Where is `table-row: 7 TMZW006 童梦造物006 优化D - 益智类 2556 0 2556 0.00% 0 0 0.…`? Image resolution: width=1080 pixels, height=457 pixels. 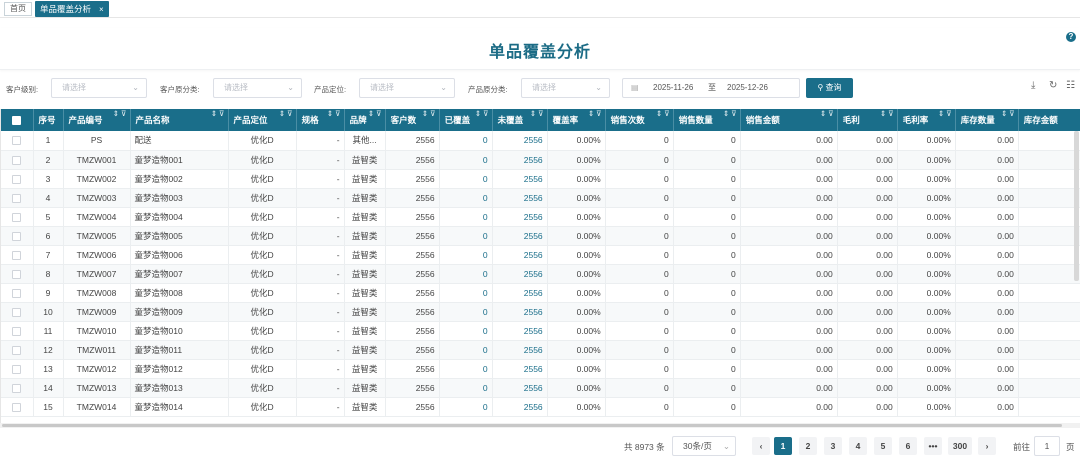
table-row: 7 TMZW006 童梦造物006 优化D - 益智类 2556 0 2556 0.00% 0 0 0.… is located at coordinates (540, 255).